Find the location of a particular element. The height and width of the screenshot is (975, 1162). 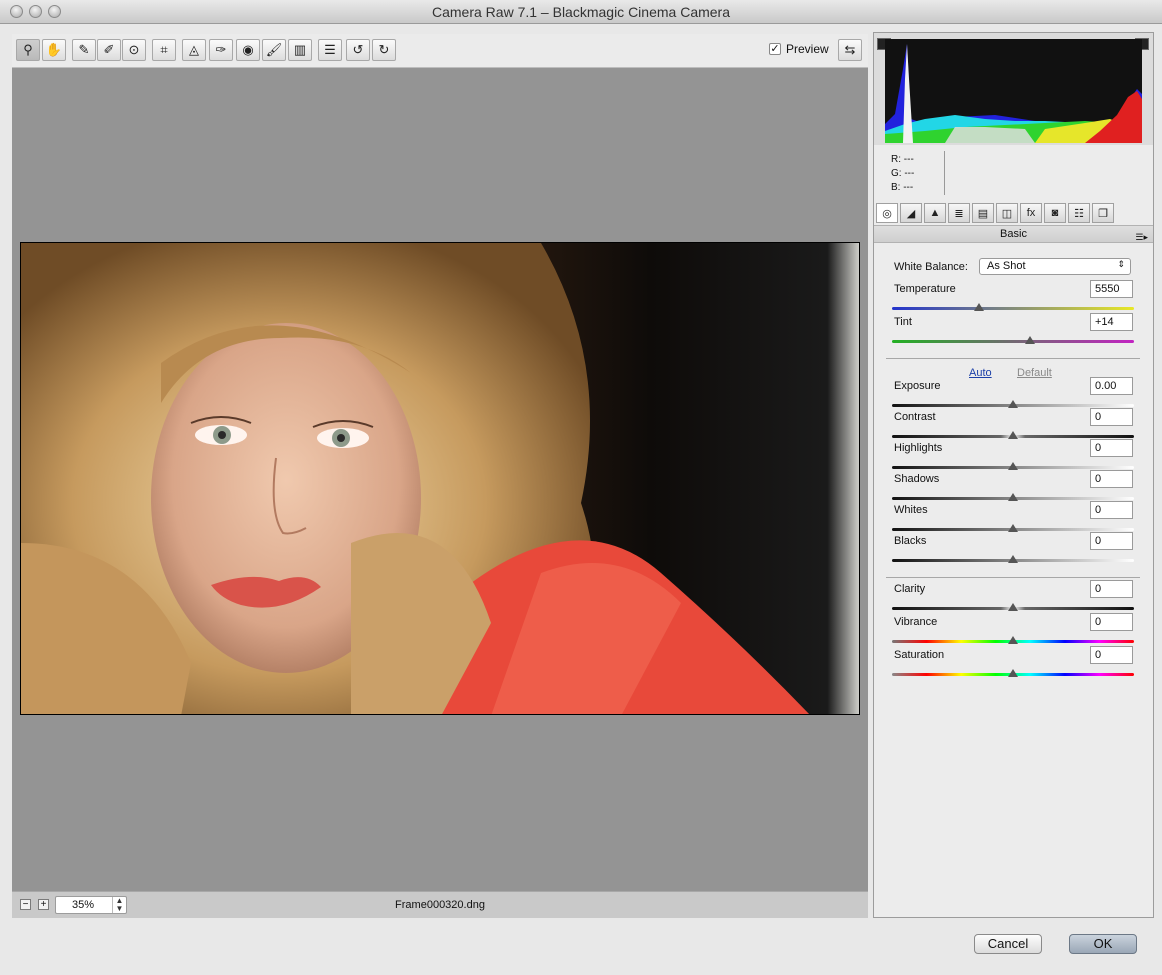

temperature-value-input: 5550 is located at coordinates (1111, 289).